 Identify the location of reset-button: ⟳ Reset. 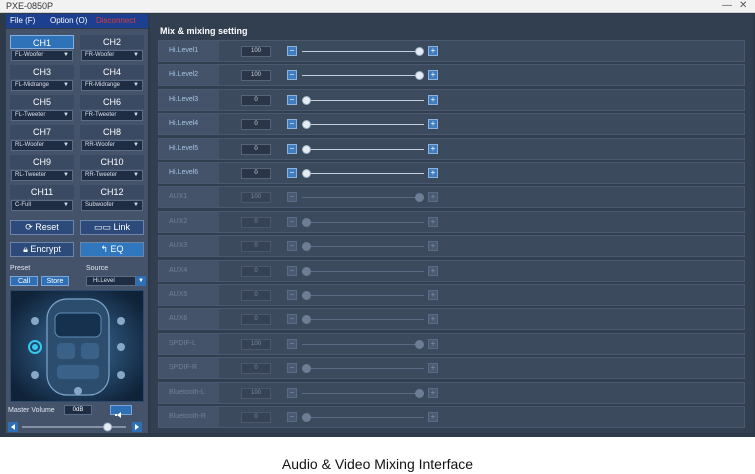
(42, 227).